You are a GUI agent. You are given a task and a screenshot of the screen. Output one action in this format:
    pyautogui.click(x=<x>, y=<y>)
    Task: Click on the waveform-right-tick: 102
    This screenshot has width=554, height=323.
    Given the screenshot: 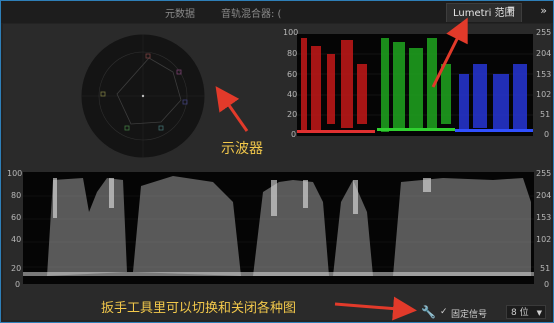 What is the action you would take?
    pyautogui.click(x=544, y=239)
    